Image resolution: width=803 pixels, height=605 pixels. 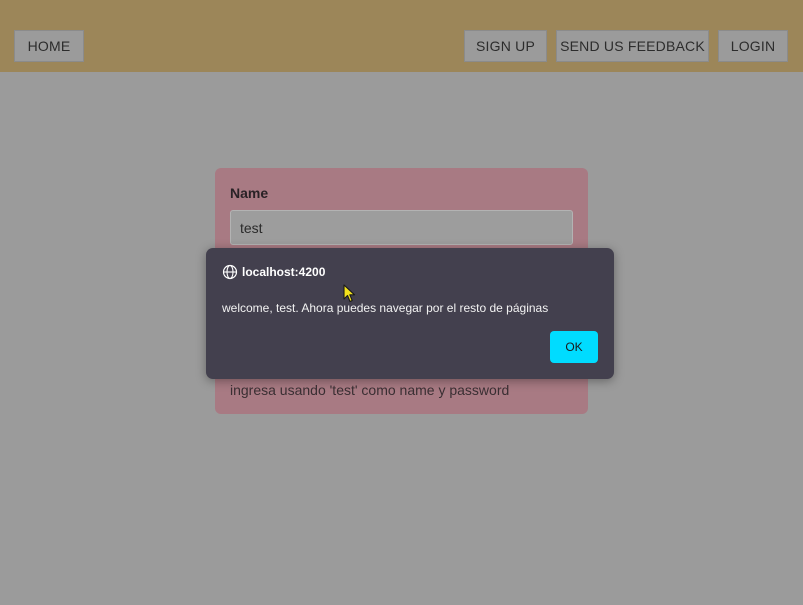 What do you see at coordinates (251, 227) in the screenshot?
I see `name-input-value: test` at bounding box center [251, 227].